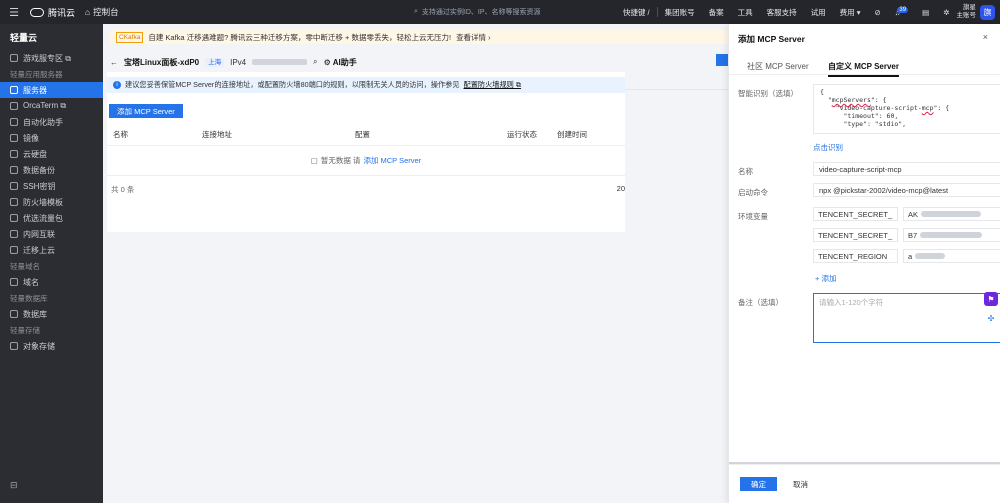  What do you see at coordinates (366, 135) in the screenshot?
I see `table-header: 名称 连接地址 配置 运行状态 创建时间` at bounding box center [366, 135].